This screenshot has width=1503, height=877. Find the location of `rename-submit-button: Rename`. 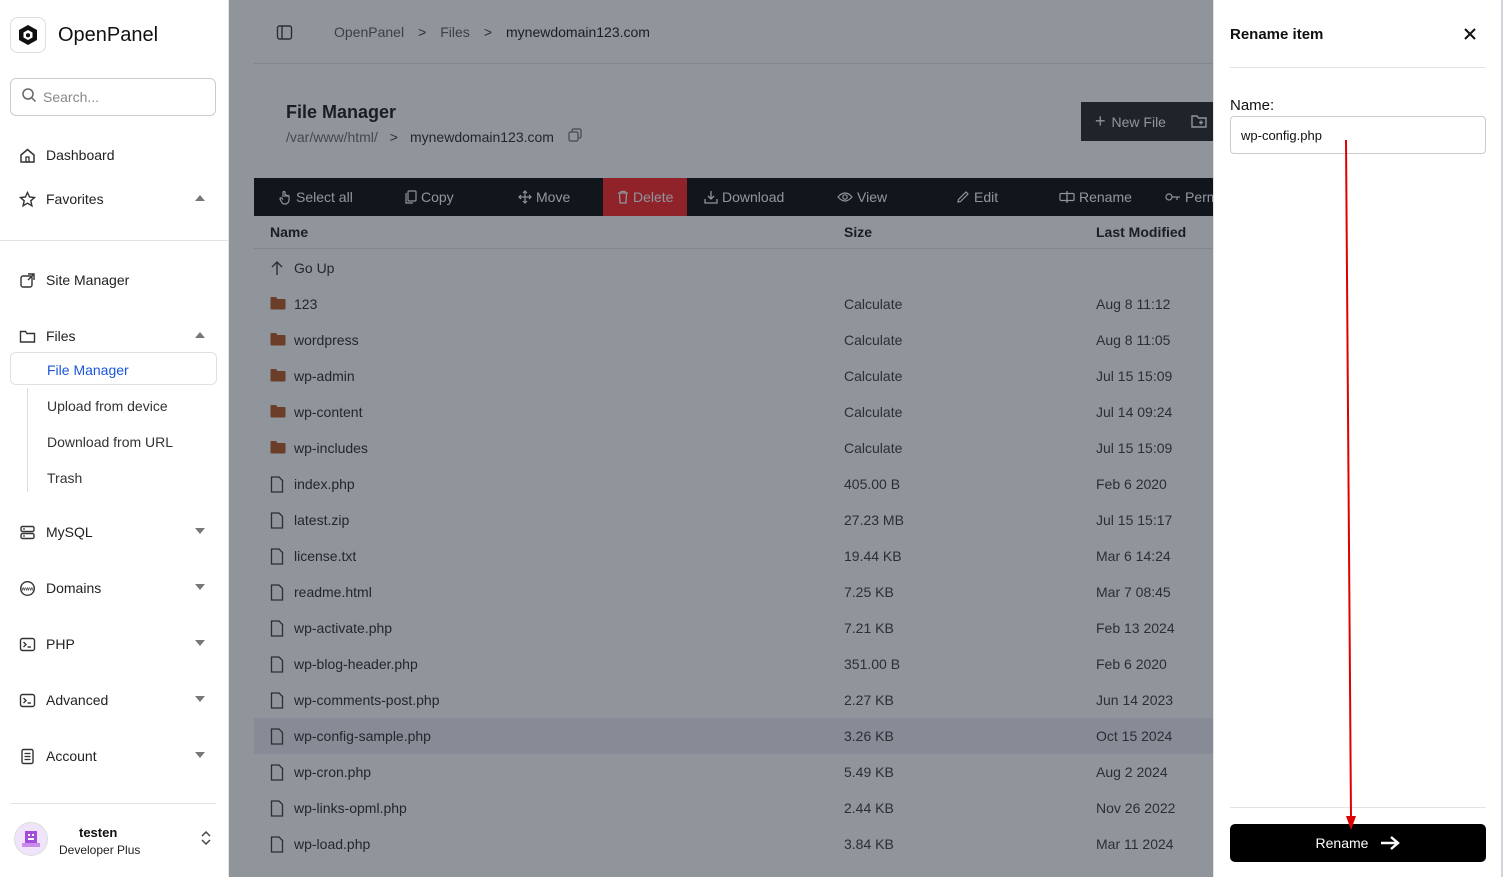

rename-submit-button: Rename is located at coordinates (1358, 843).